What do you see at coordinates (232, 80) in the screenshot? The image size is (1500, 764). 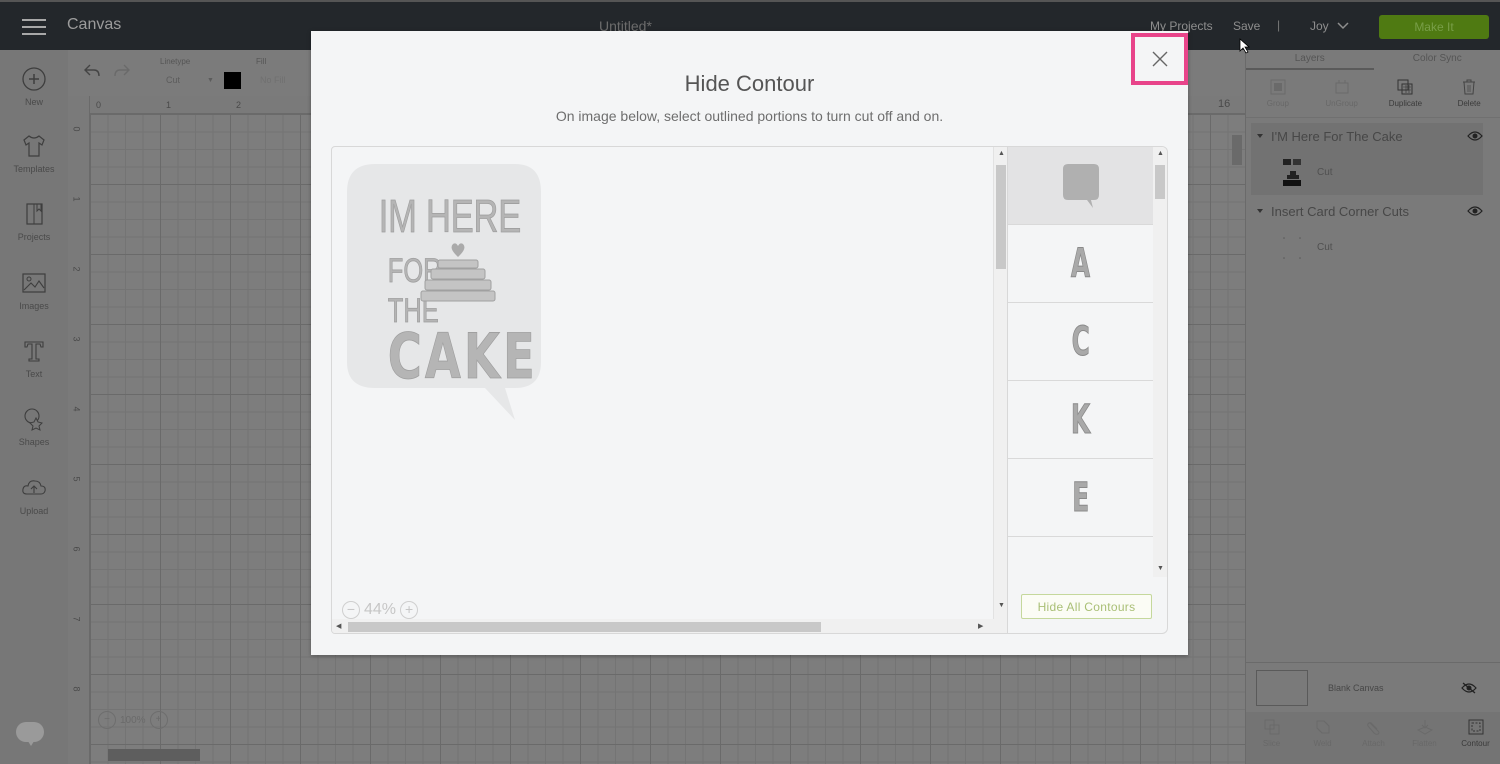 I see `linetype-color-swatch` at bounding box center [232, 80].